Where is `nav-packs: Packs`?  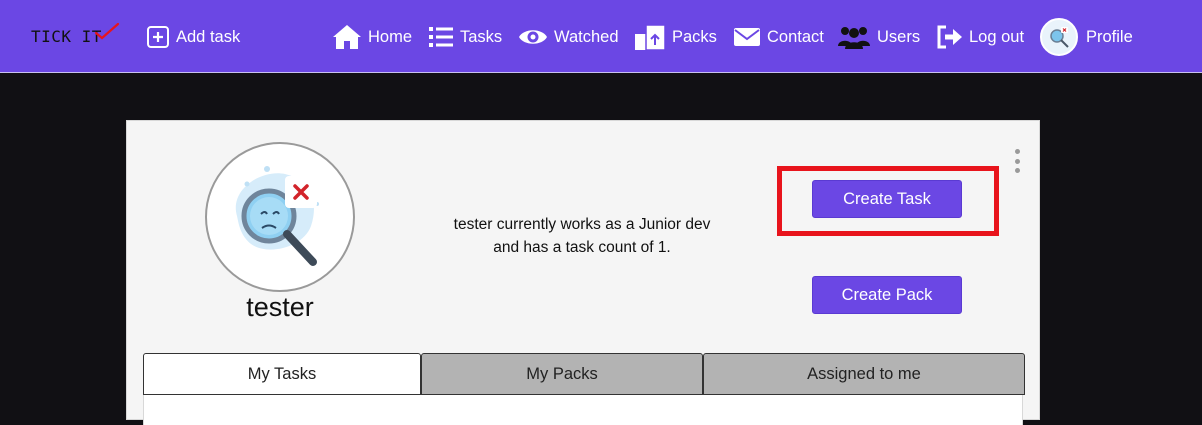 nav-packs: Packs is located at coordinates (675, 37).